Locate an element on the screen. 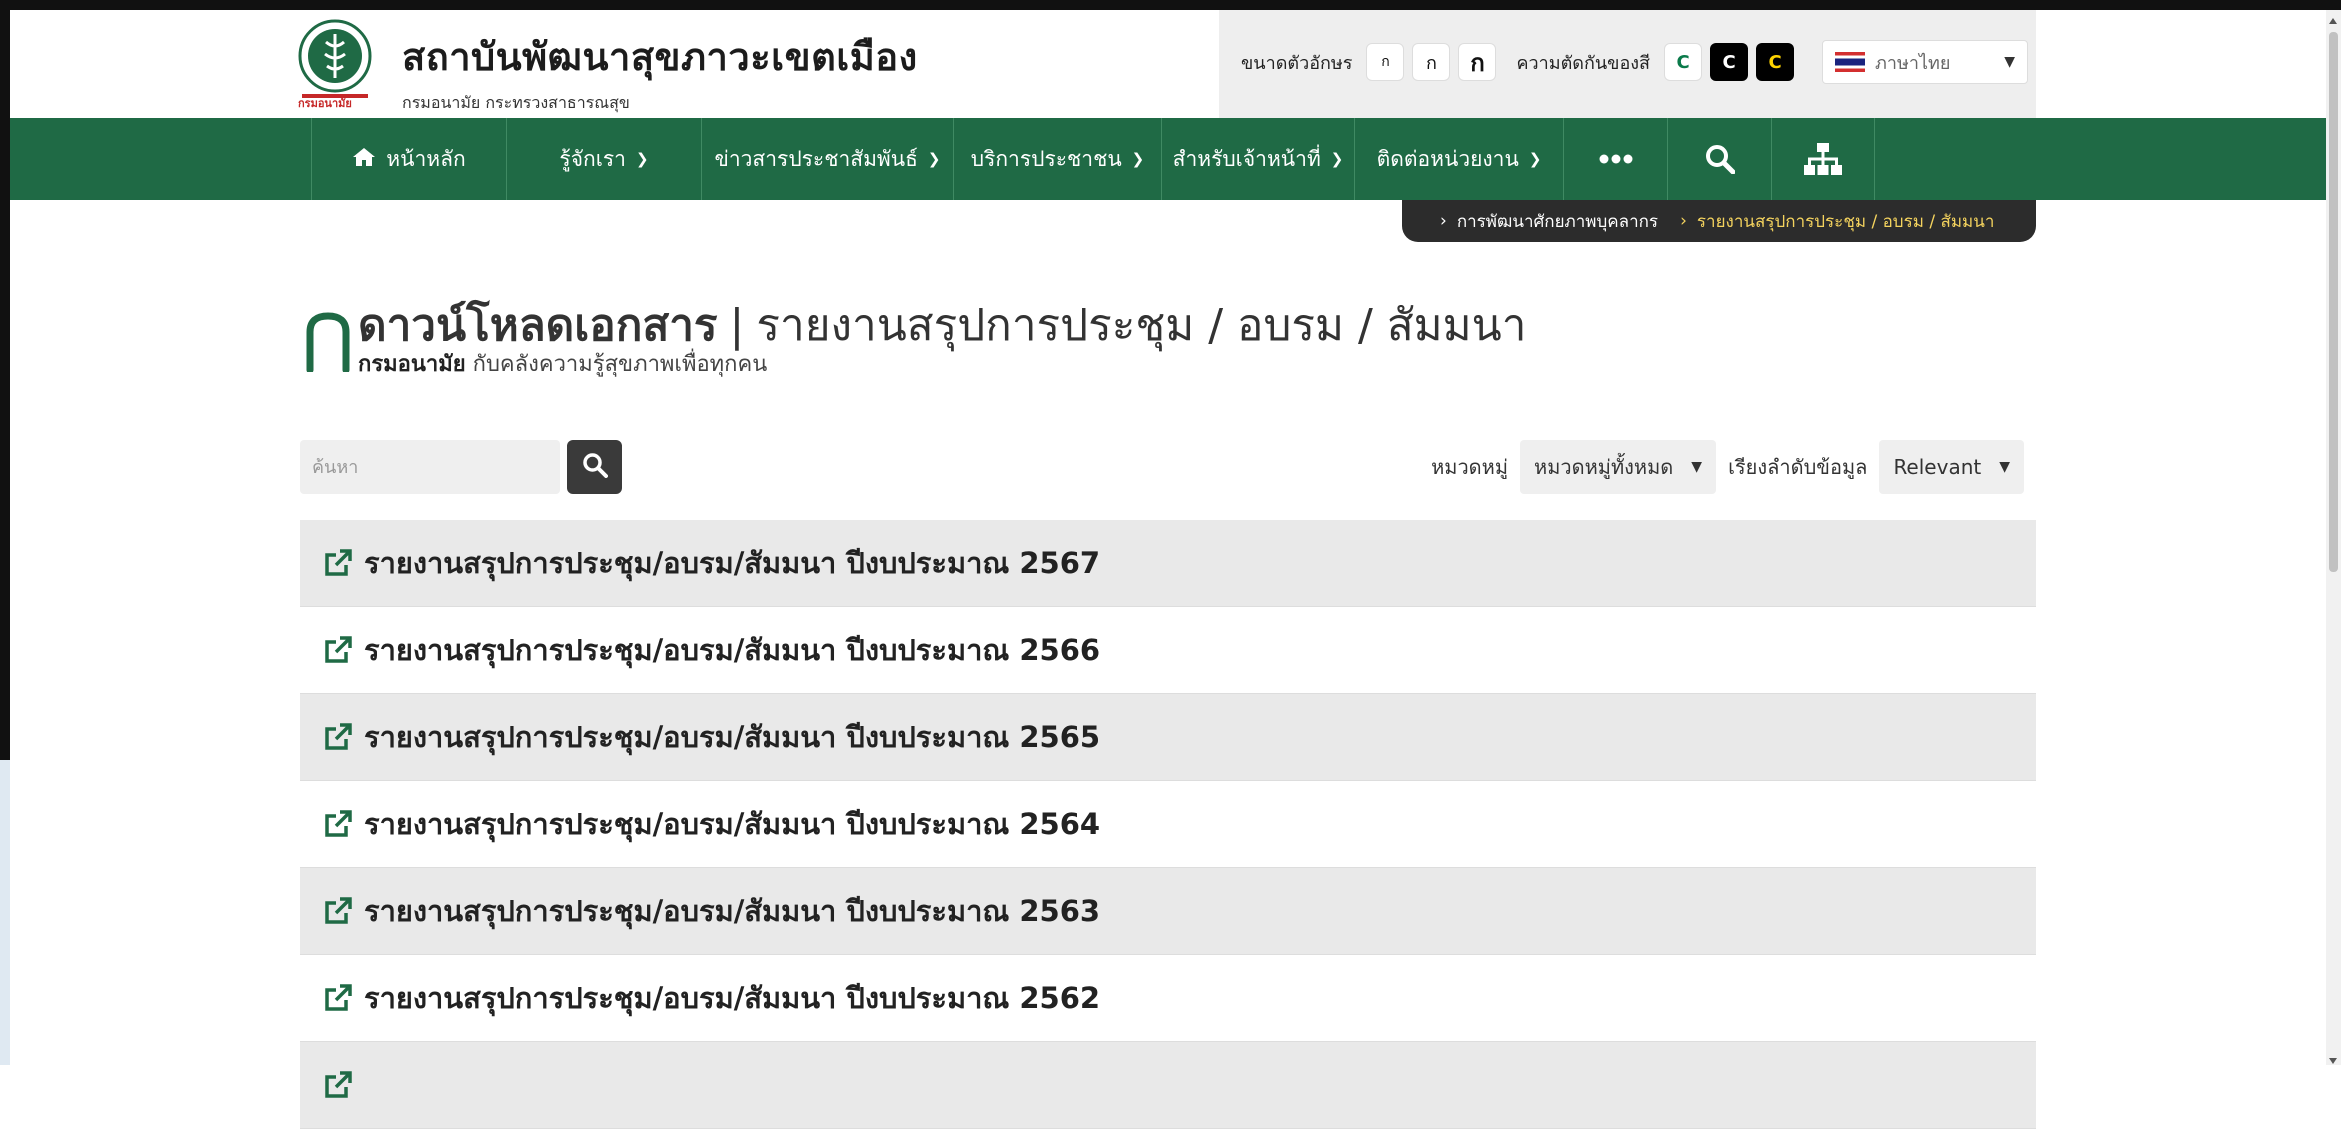 The width and height of the screenshot is (2341, 1129). nav-news-label: ข่าวสารประชาสัมพันธ์ is located at coordinates (816, 158).